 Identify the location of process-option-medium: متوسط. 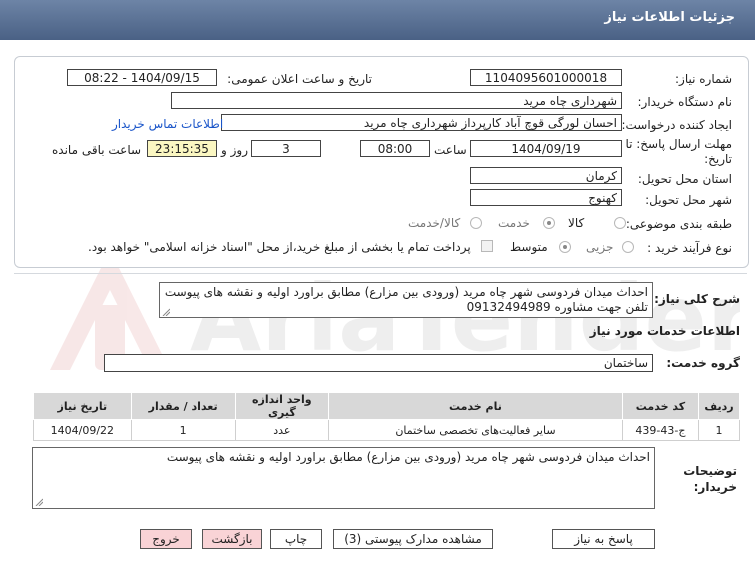
(529, 247).